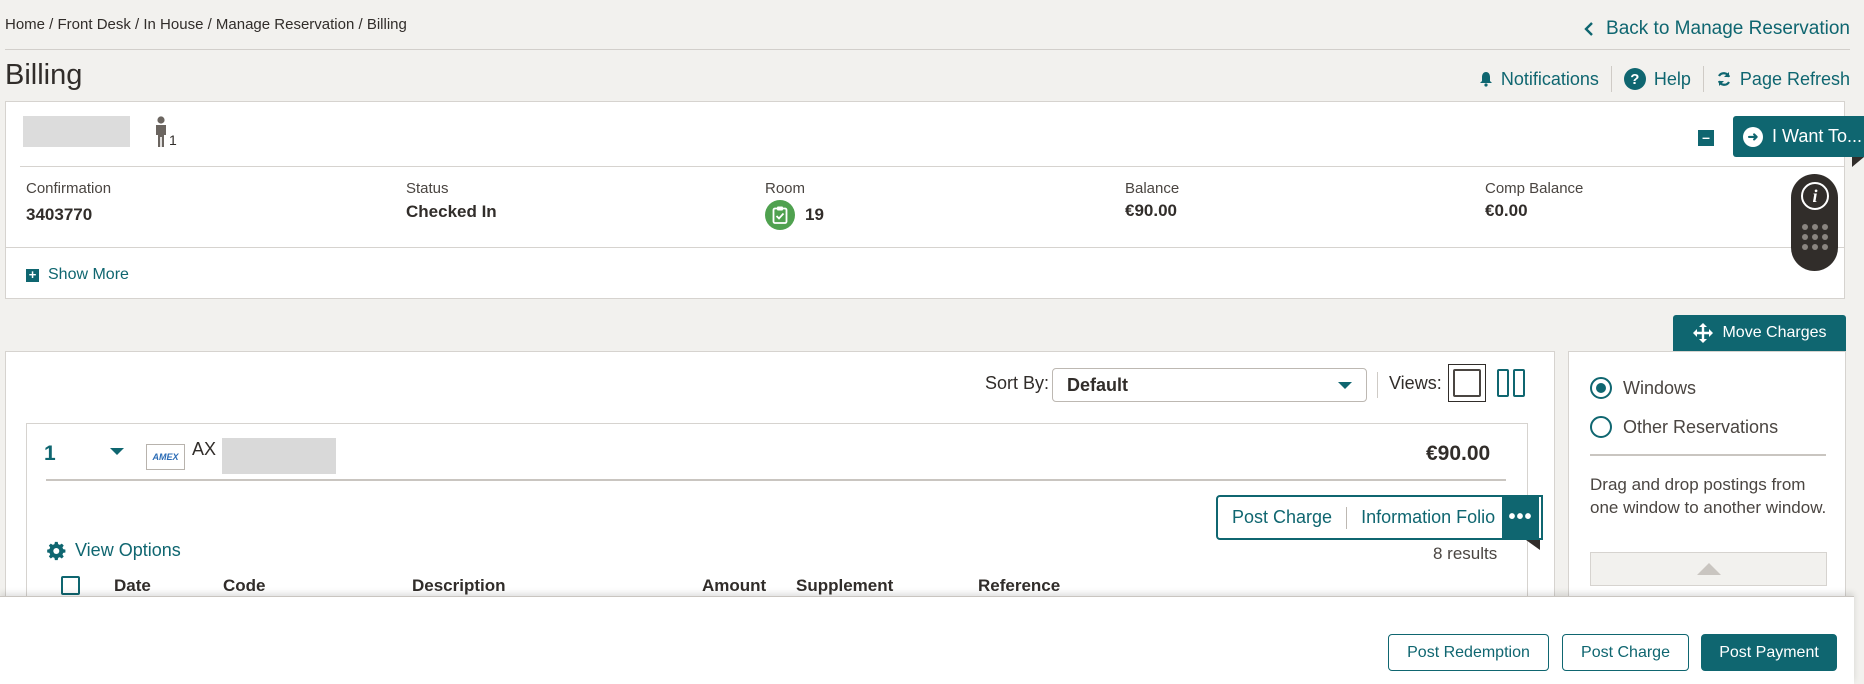 This screenshot has width=1864, height=684. What do you see at coordinates (88, 274) in the screenshot?
I see `show-more-label: Show More` at bounding box center [88, 274].